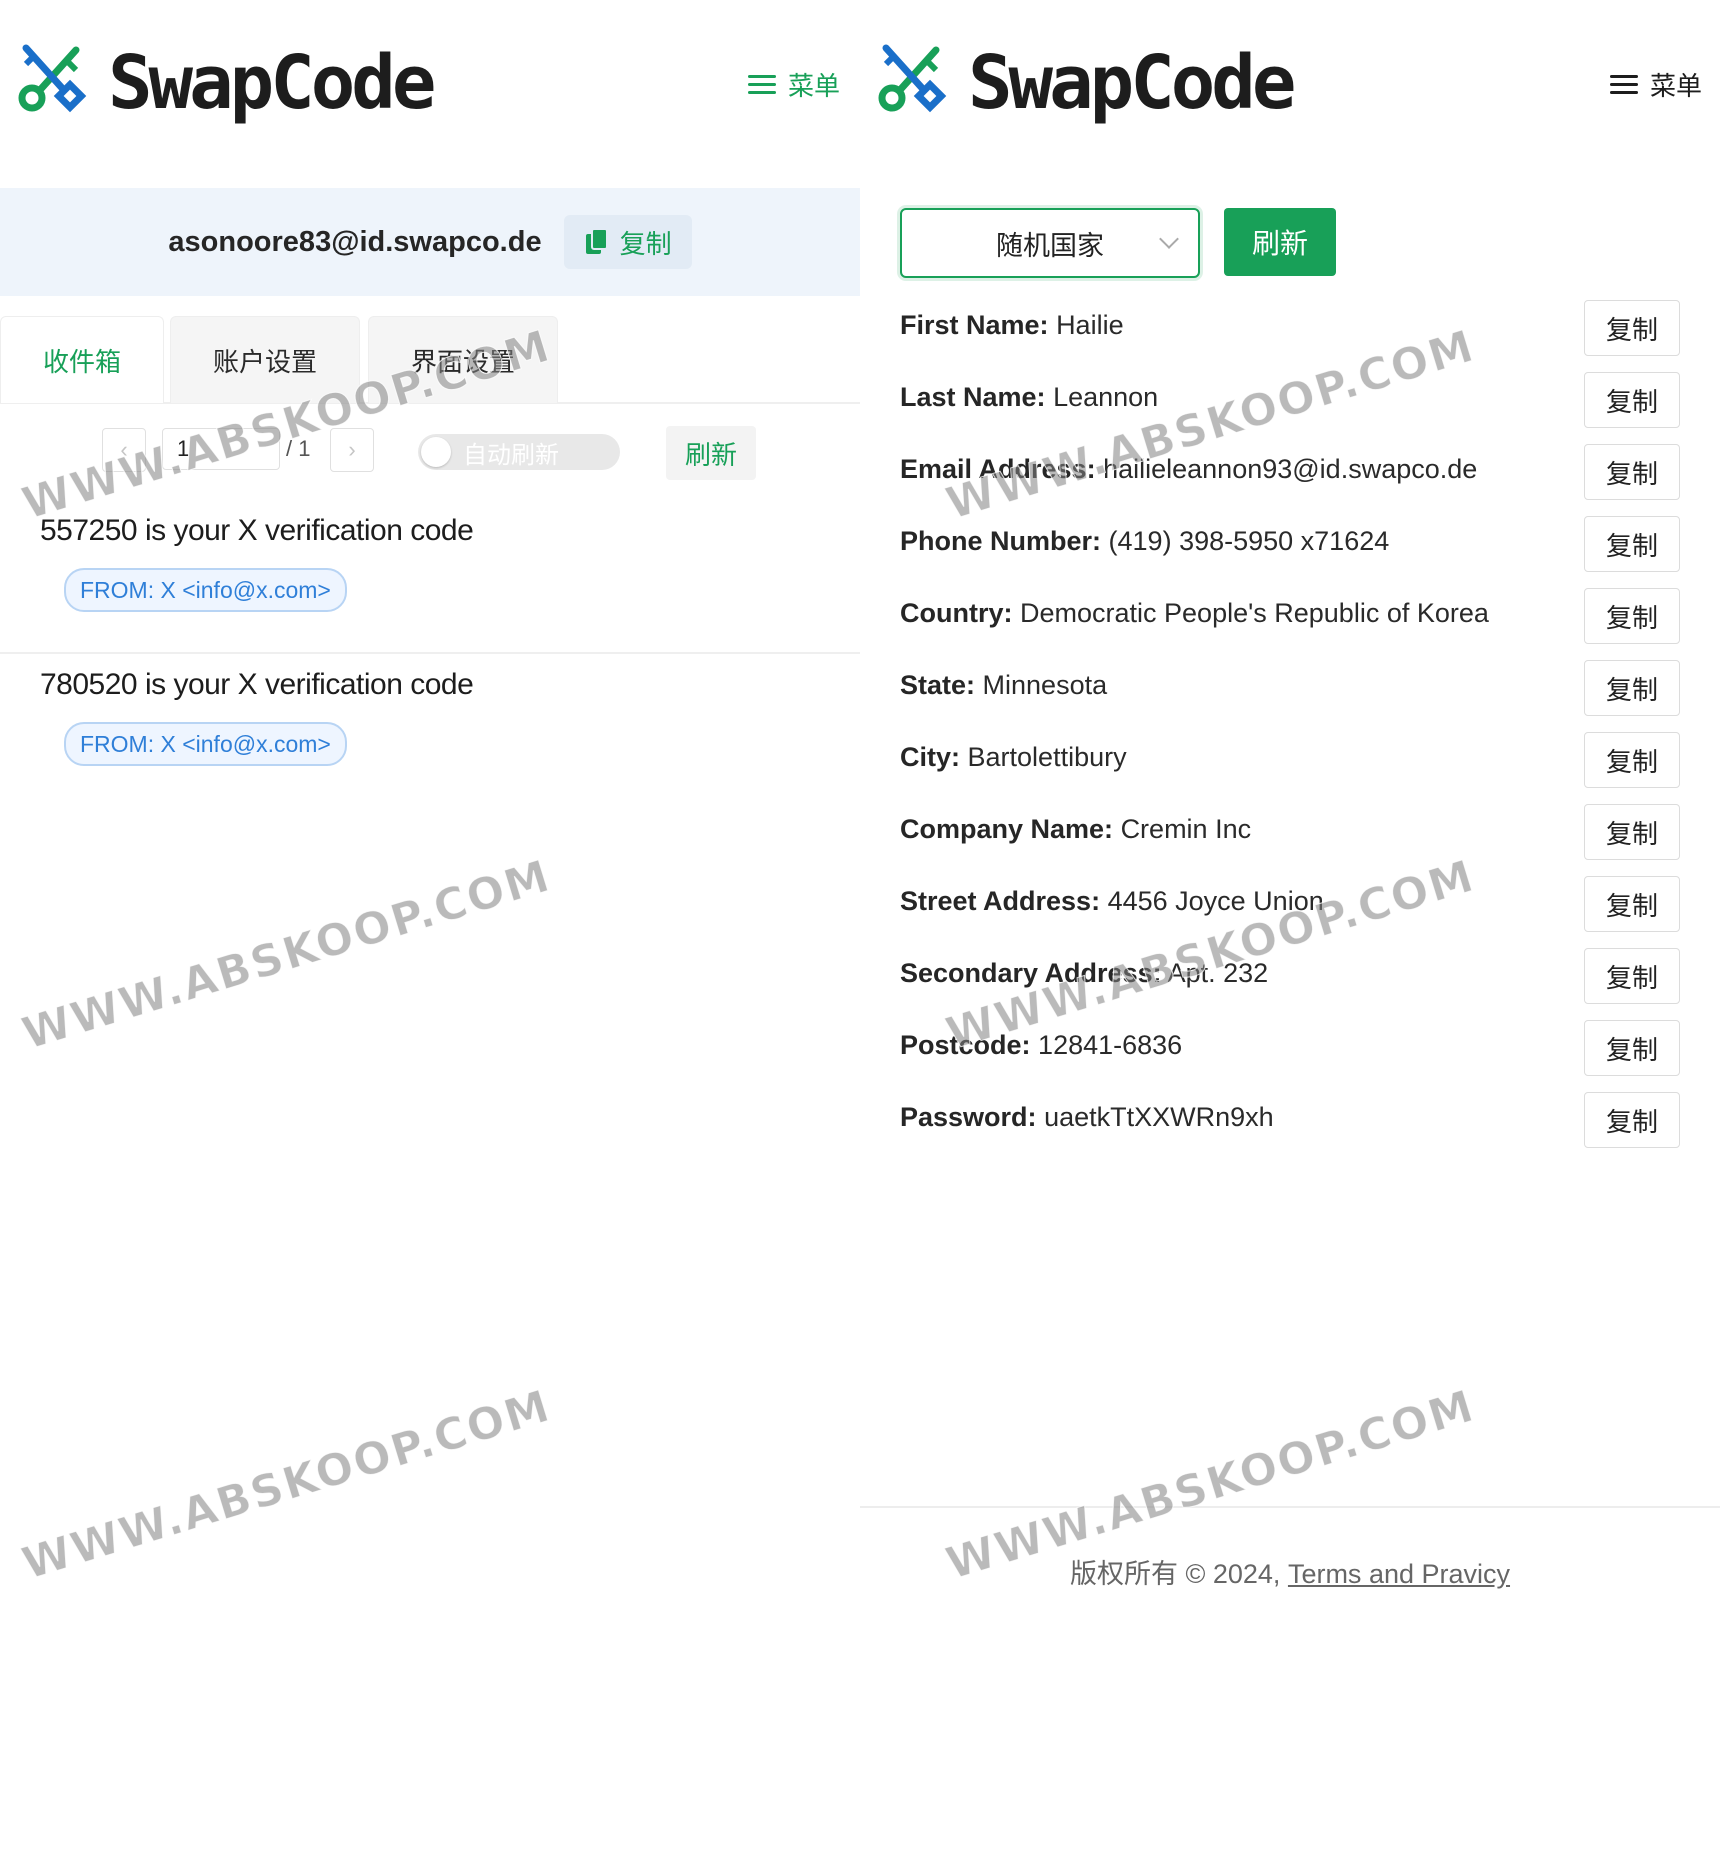  What do you see at coordinates (1399, 1574) in the screenshot?
I see `terms-link: Terms and Pravicy` at bounding box center [1399, 1574].